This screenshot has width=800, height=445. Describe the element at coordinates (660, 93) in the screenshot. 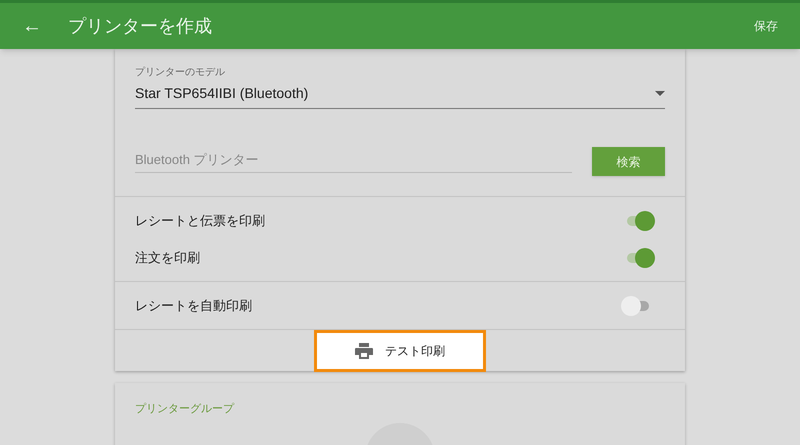

I see `dropdown-caret-icon` at that location.